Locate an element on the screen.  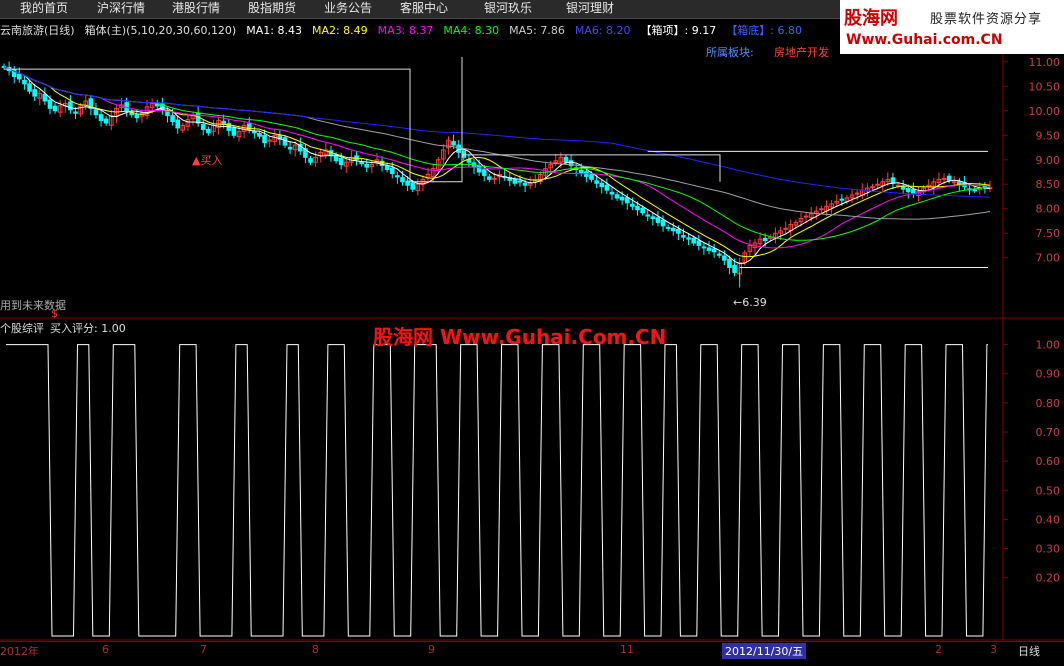
y-tick-label: 0.20 is located at coordinates (1048, 578).